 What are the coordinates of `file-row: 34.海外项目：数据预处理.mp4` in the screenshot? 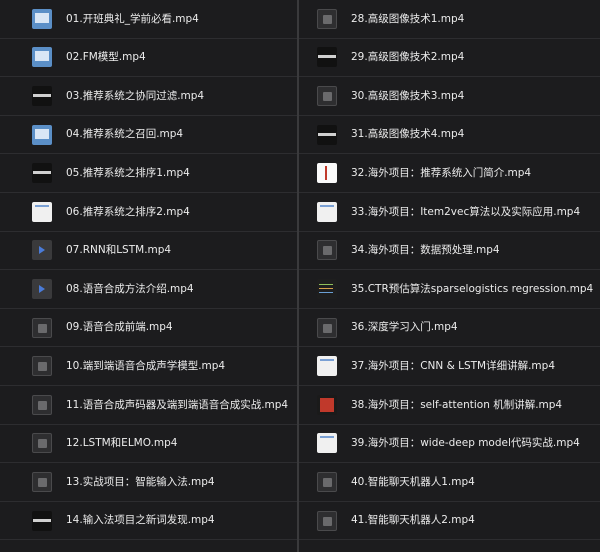 It's located at (449, 251).